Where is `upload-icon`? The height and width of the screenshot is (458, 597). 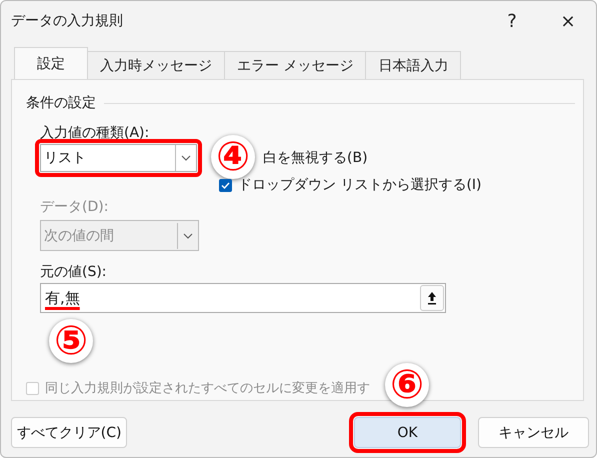
upload-icon is located at coordinates (432, 298).